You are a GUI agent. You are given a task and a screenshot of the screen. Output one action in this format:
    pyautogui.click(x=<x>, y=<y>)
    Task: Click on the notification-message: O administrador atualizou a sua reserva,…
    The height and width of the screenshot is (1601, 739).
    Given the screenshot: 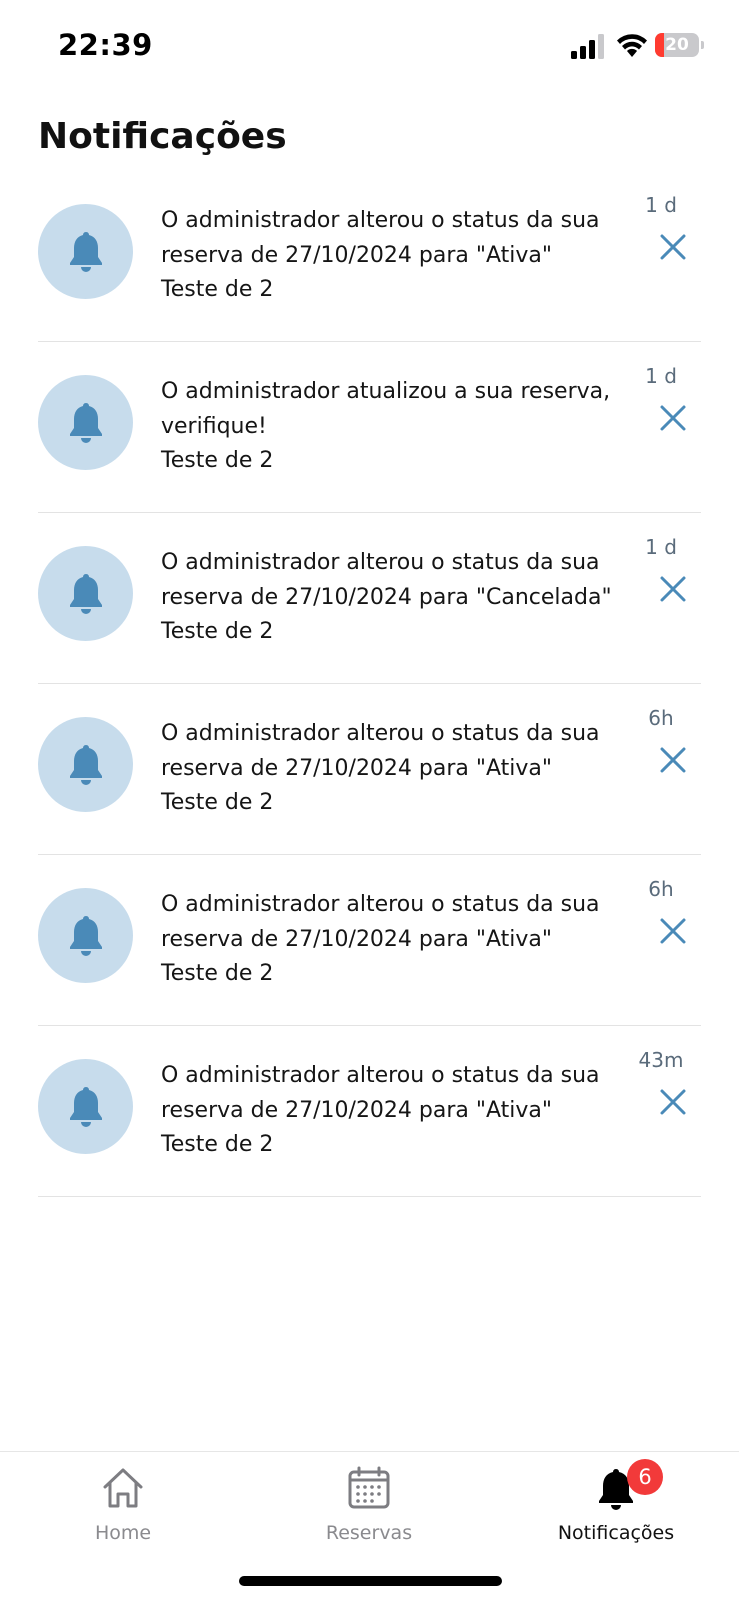 What is the action you would take?
    pyautogui.click(x=386, y=409)
    